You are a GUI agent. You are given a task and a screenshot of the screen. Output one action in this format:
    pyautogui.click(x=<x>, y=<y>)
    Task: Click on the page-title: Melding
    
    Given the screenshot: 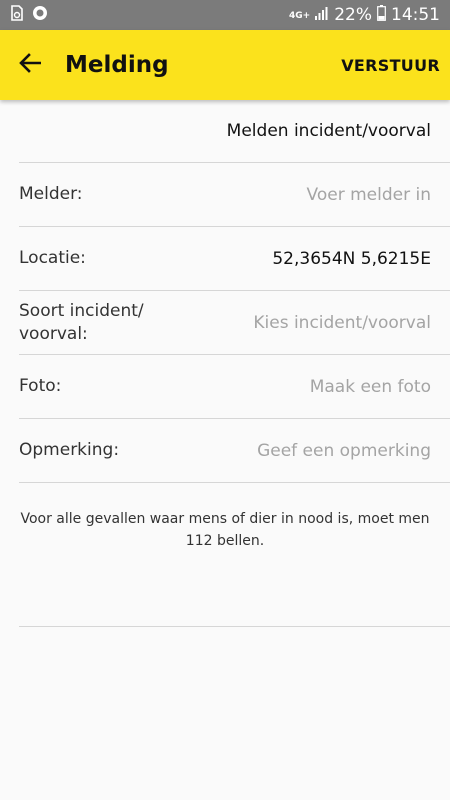 What is the action you would take?
    pyautogui.click(x=117, y=65)
    